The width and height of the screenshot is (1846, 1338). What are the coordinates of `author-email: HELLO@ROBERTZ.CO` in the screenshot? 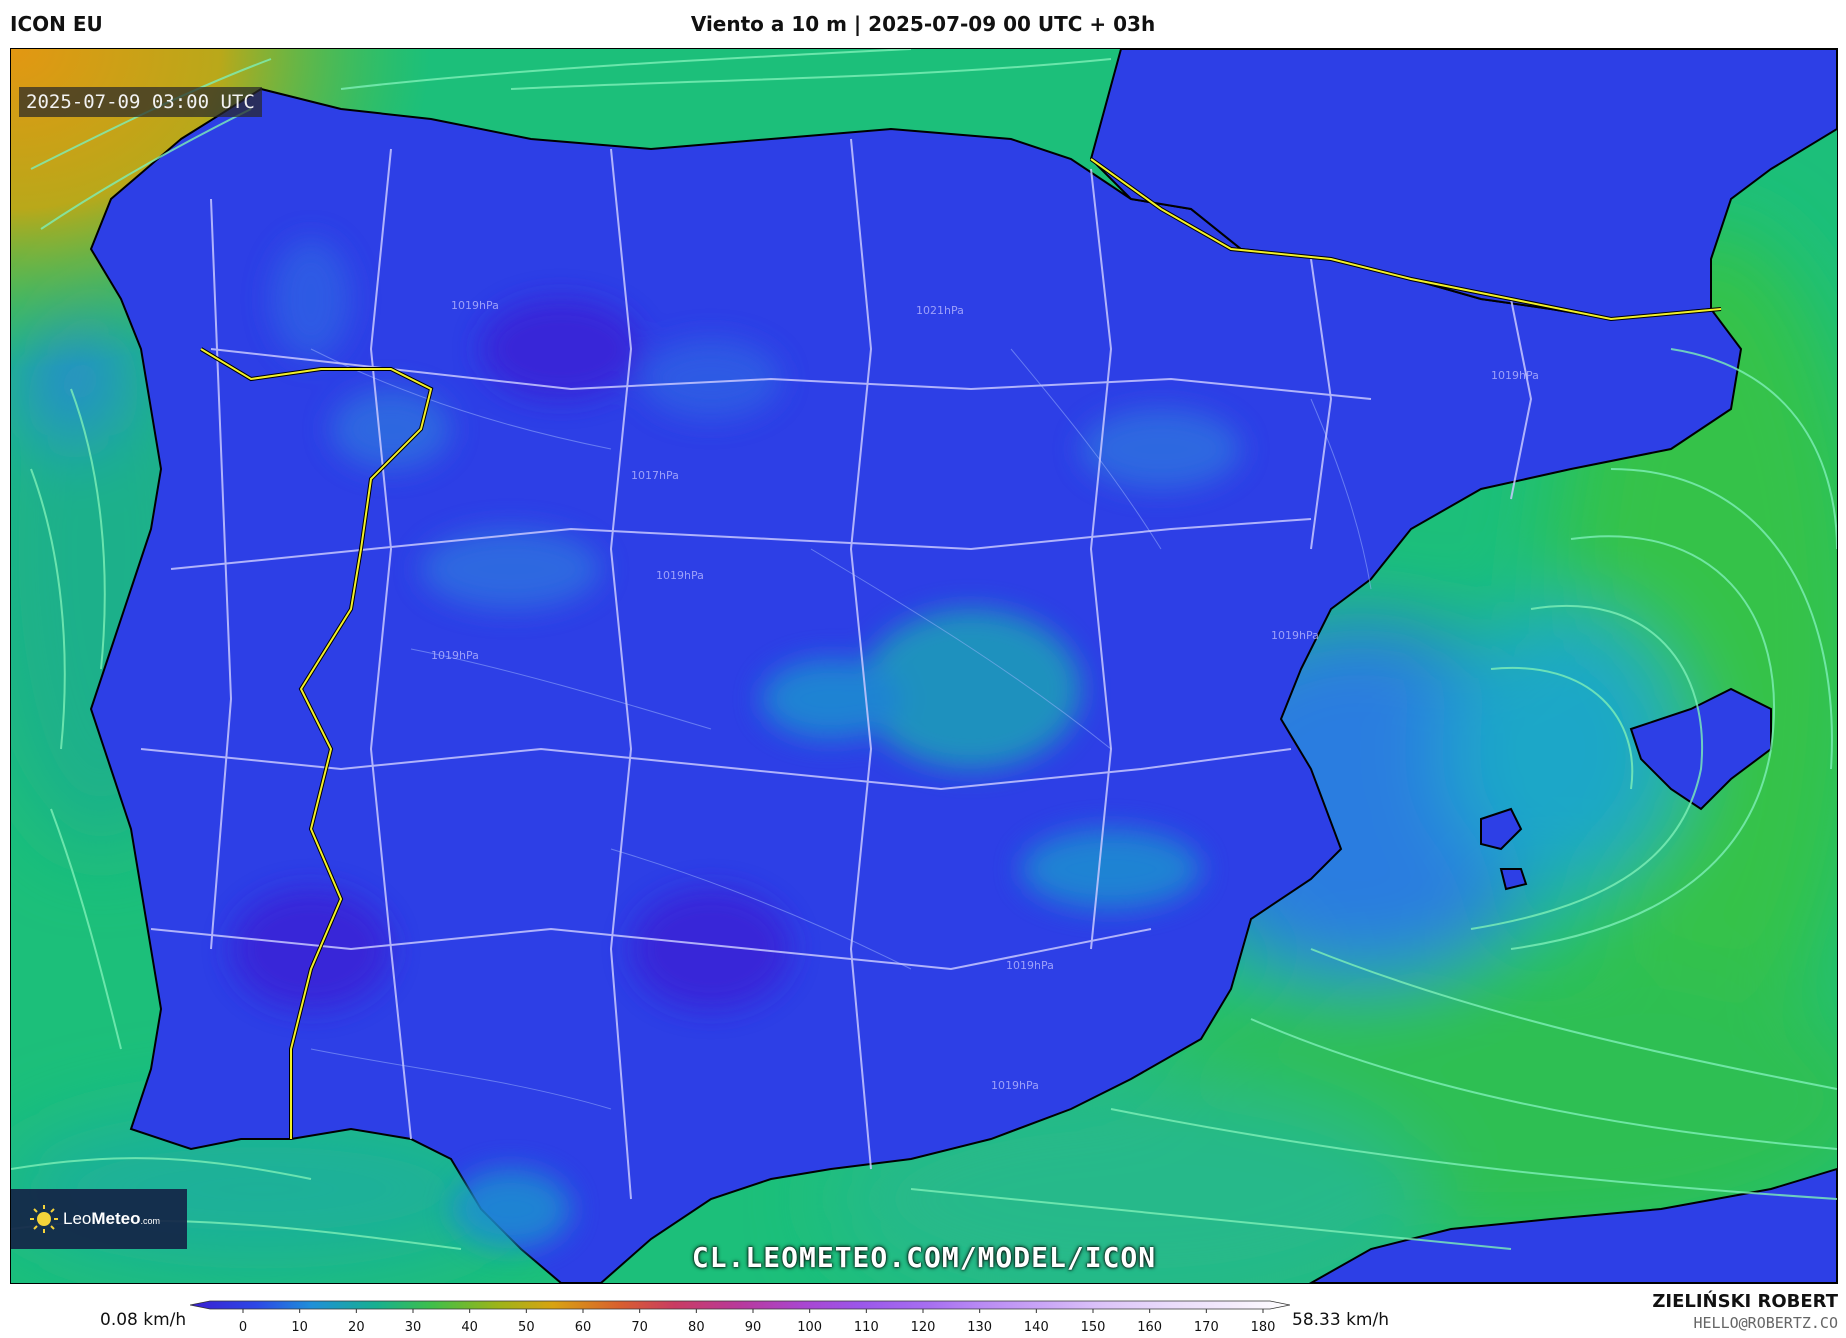 It's located at (1766, 1323).